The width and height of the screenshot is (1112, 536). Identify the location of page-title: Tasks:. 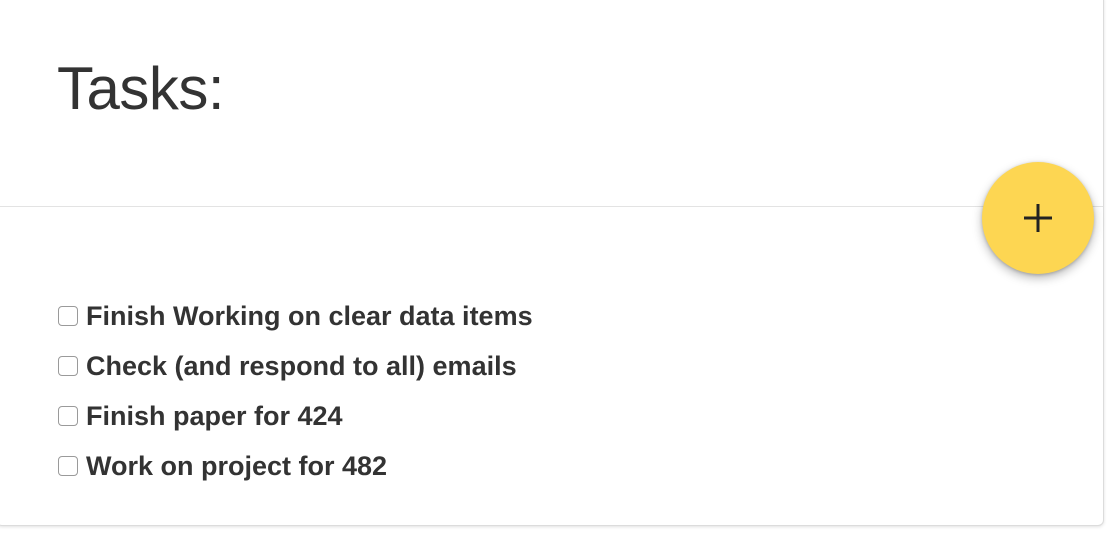
(141, 88).